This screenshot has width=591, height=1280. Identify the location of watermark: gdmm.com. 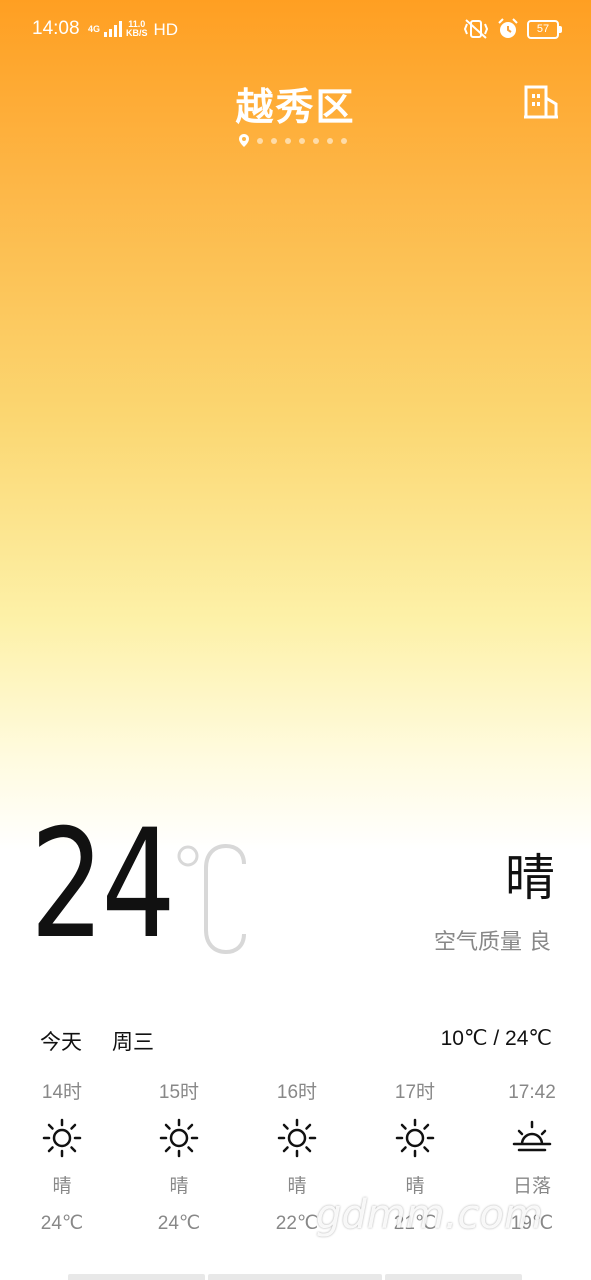
(429, 1215).